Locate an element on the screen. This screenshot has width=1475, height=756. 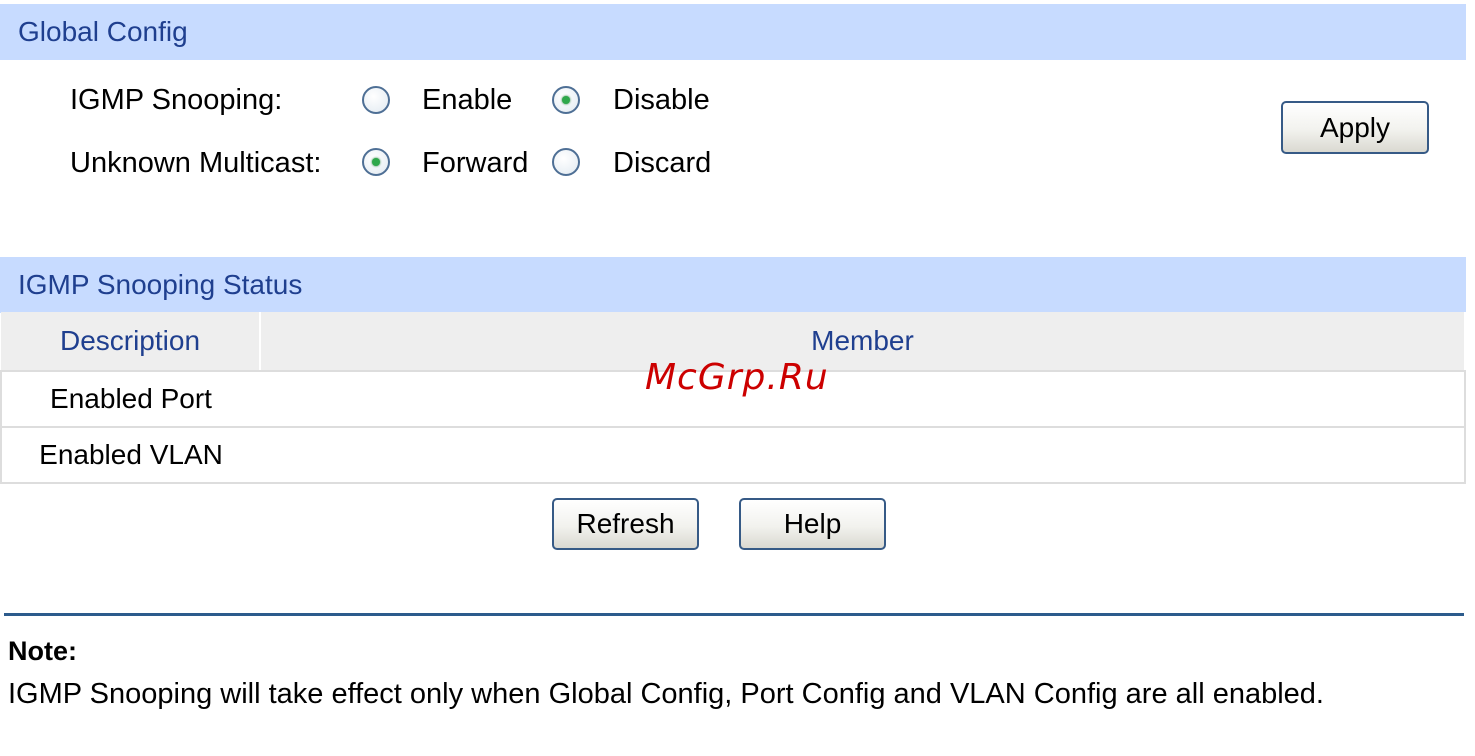
description-column-header: Description is located at coordinates (131, 342).